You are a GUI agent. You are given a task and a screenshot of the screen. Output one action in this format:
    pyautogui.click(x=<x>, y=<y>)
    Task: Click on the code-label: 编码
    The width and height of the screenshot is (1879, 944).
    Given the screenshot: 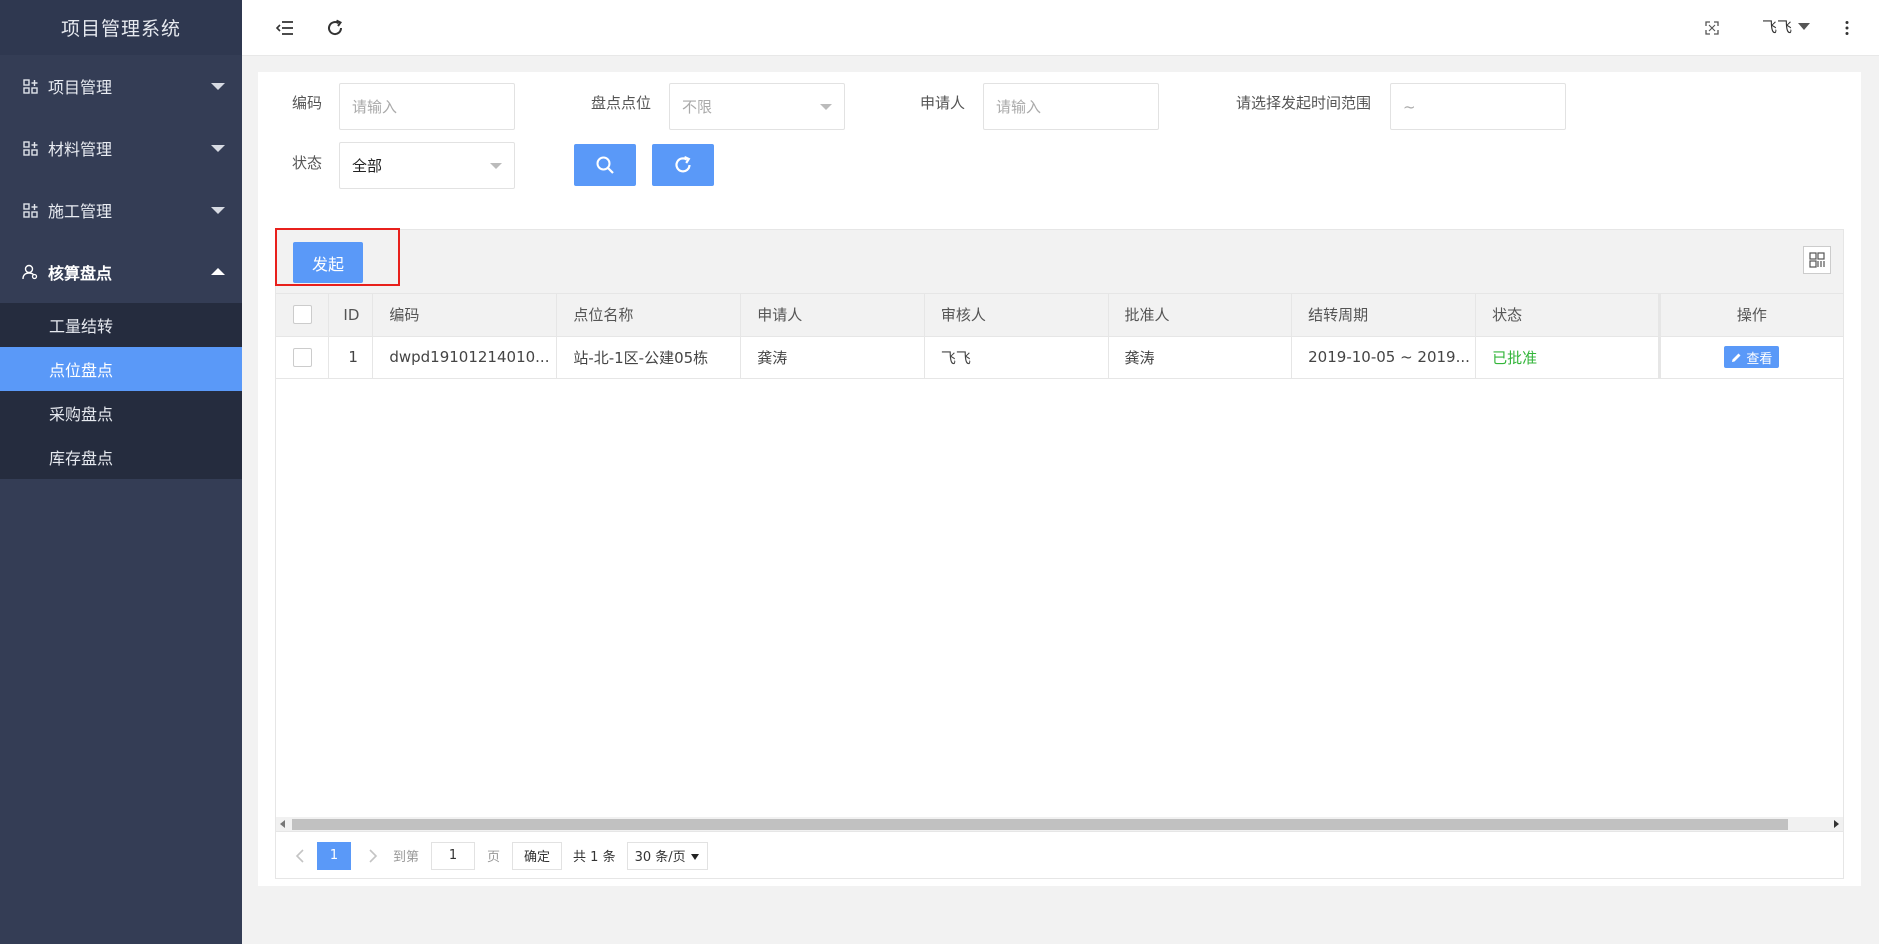 What is the action you would take?
    pyautogui.click(x=307, y=103)
    